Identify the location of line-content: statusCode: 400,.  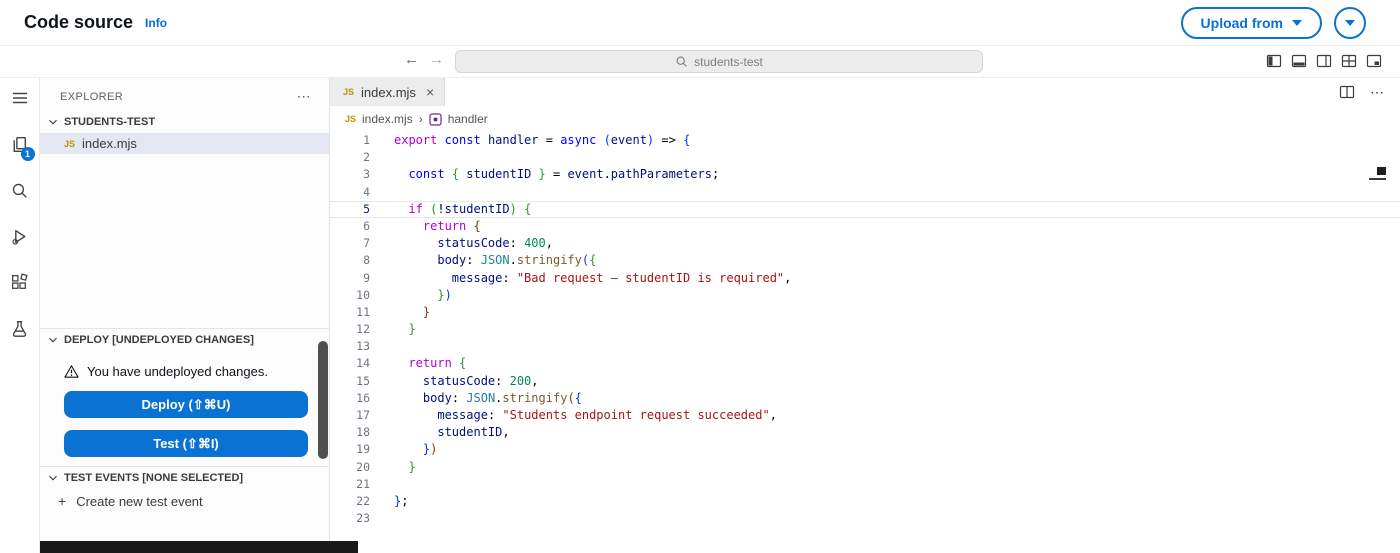
(461, 243).